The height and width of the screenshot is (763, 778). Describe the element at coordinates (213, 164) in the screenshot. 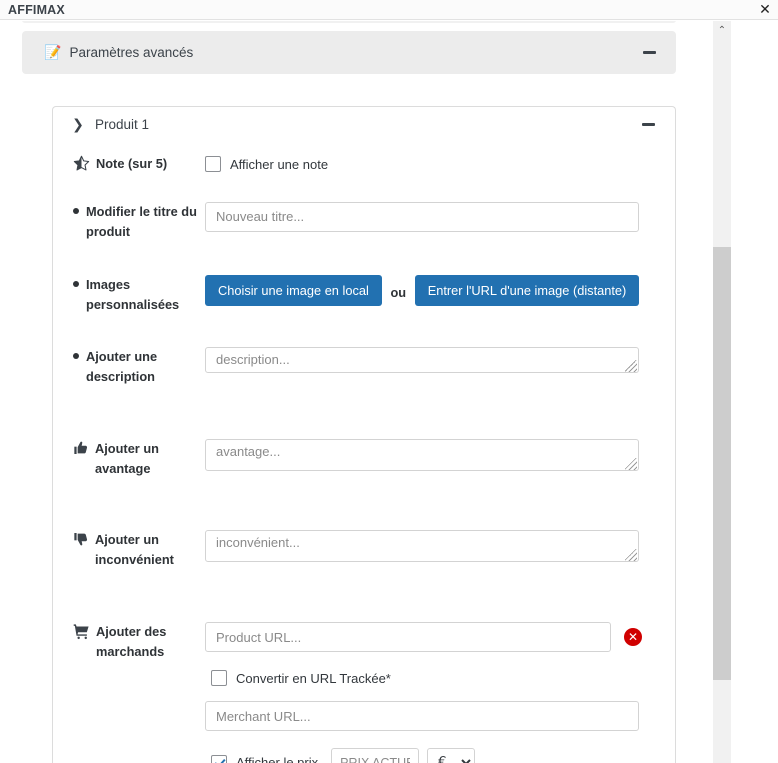

I see `show-rating-checkbox` at that location.